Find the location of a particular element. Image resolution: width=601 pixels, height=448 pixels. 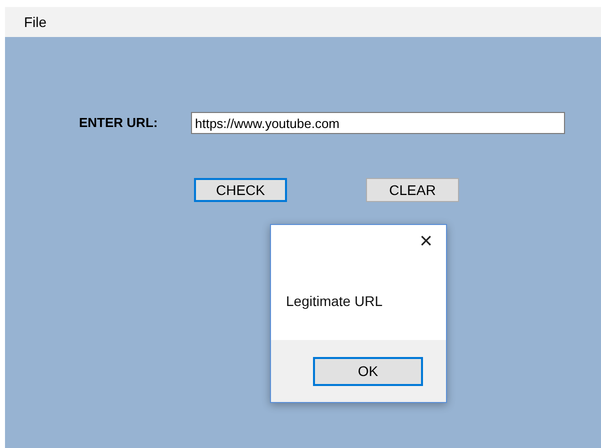

form-button: CHECK is located at coordinates (240, 190).